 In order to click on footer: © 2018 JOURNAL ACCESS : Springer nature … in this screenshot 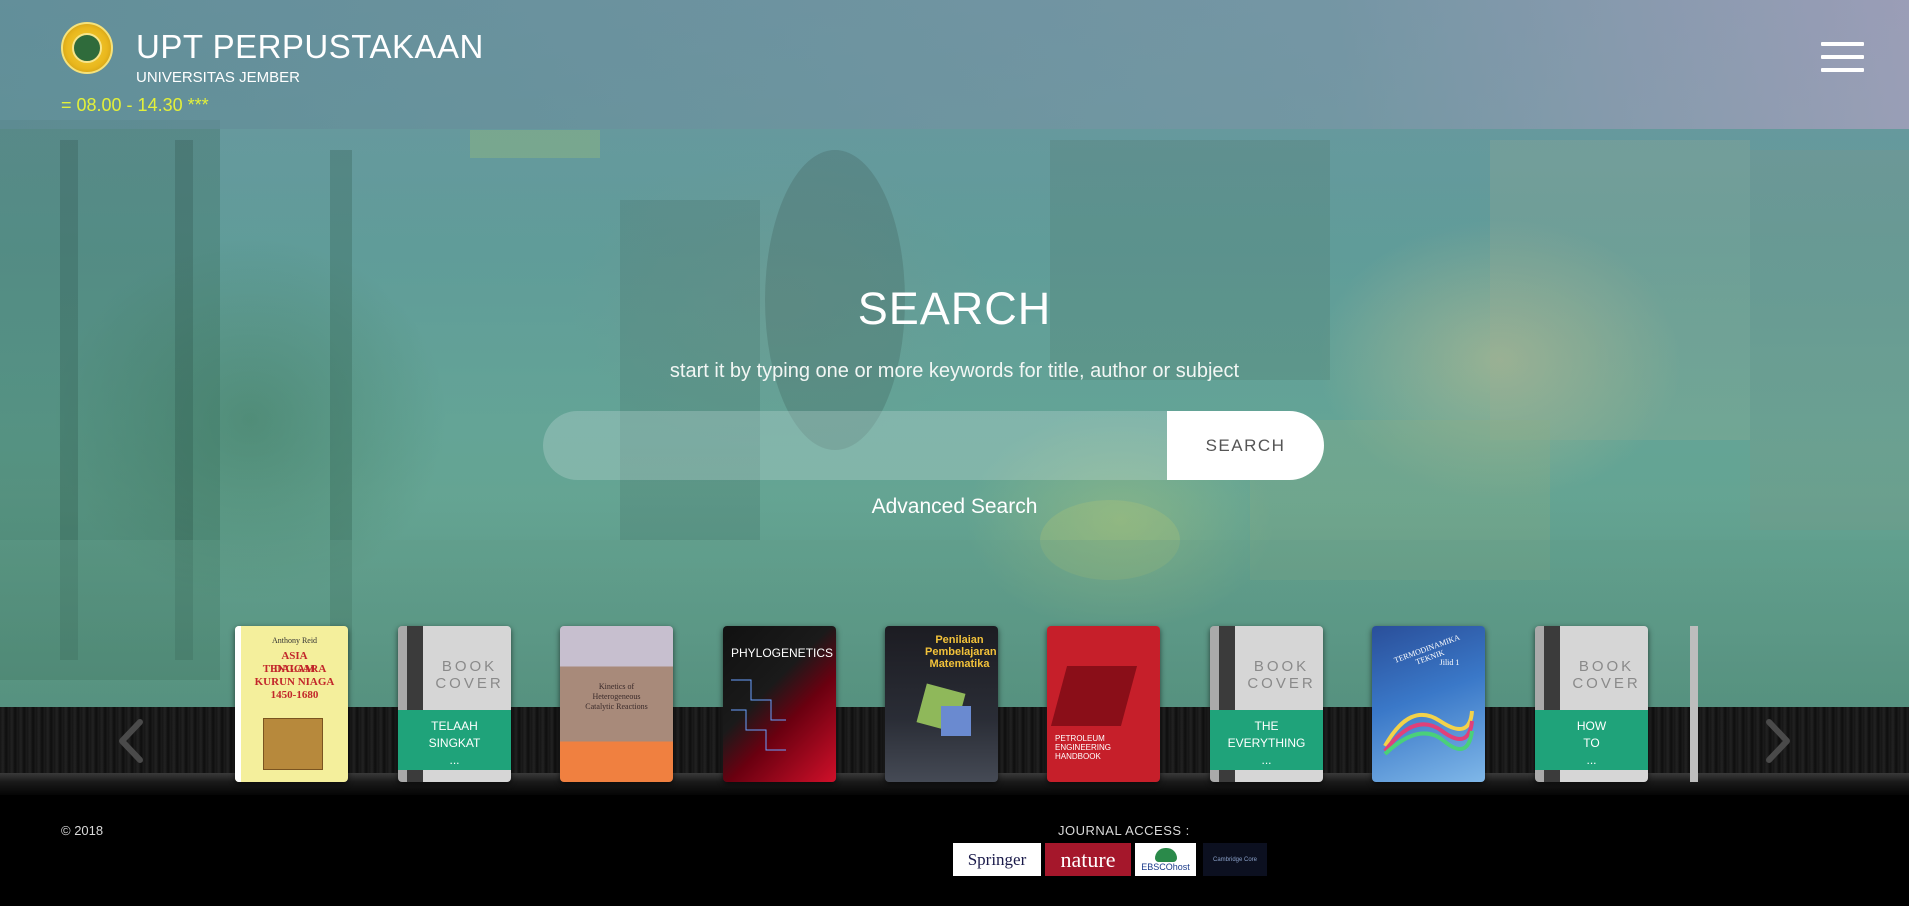, I will do `click(954, 850)`.